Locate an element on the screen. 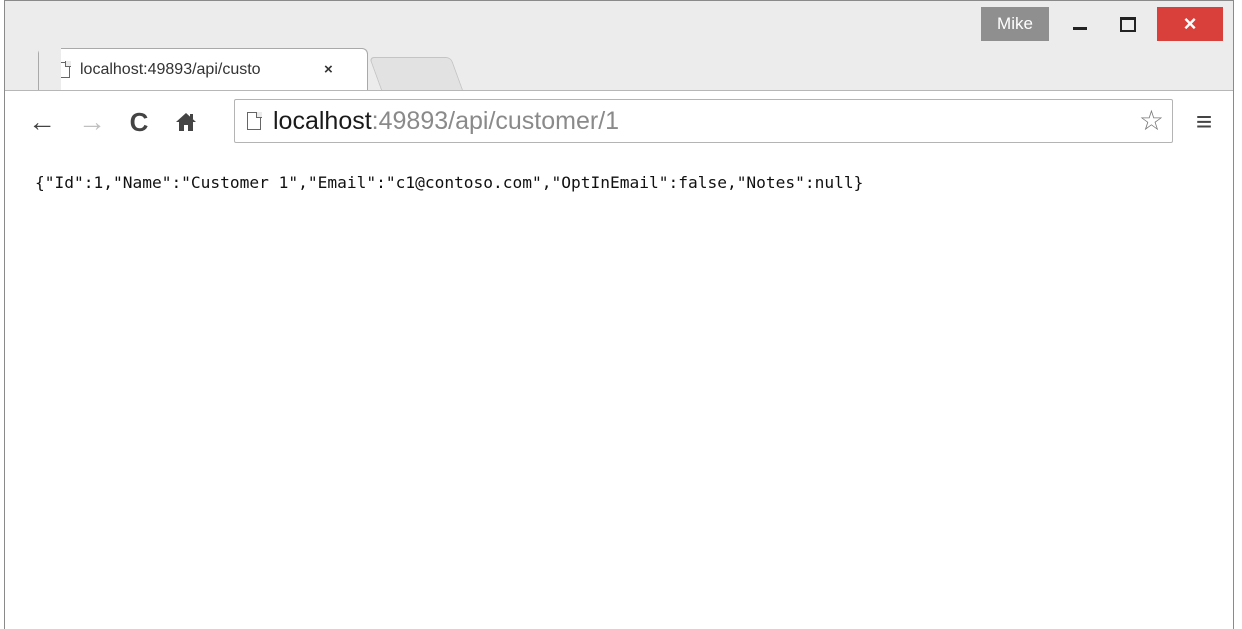 This screenshot has width=1242, height=629. menu-icon: ≡ is located at coordinates (1204, 121).